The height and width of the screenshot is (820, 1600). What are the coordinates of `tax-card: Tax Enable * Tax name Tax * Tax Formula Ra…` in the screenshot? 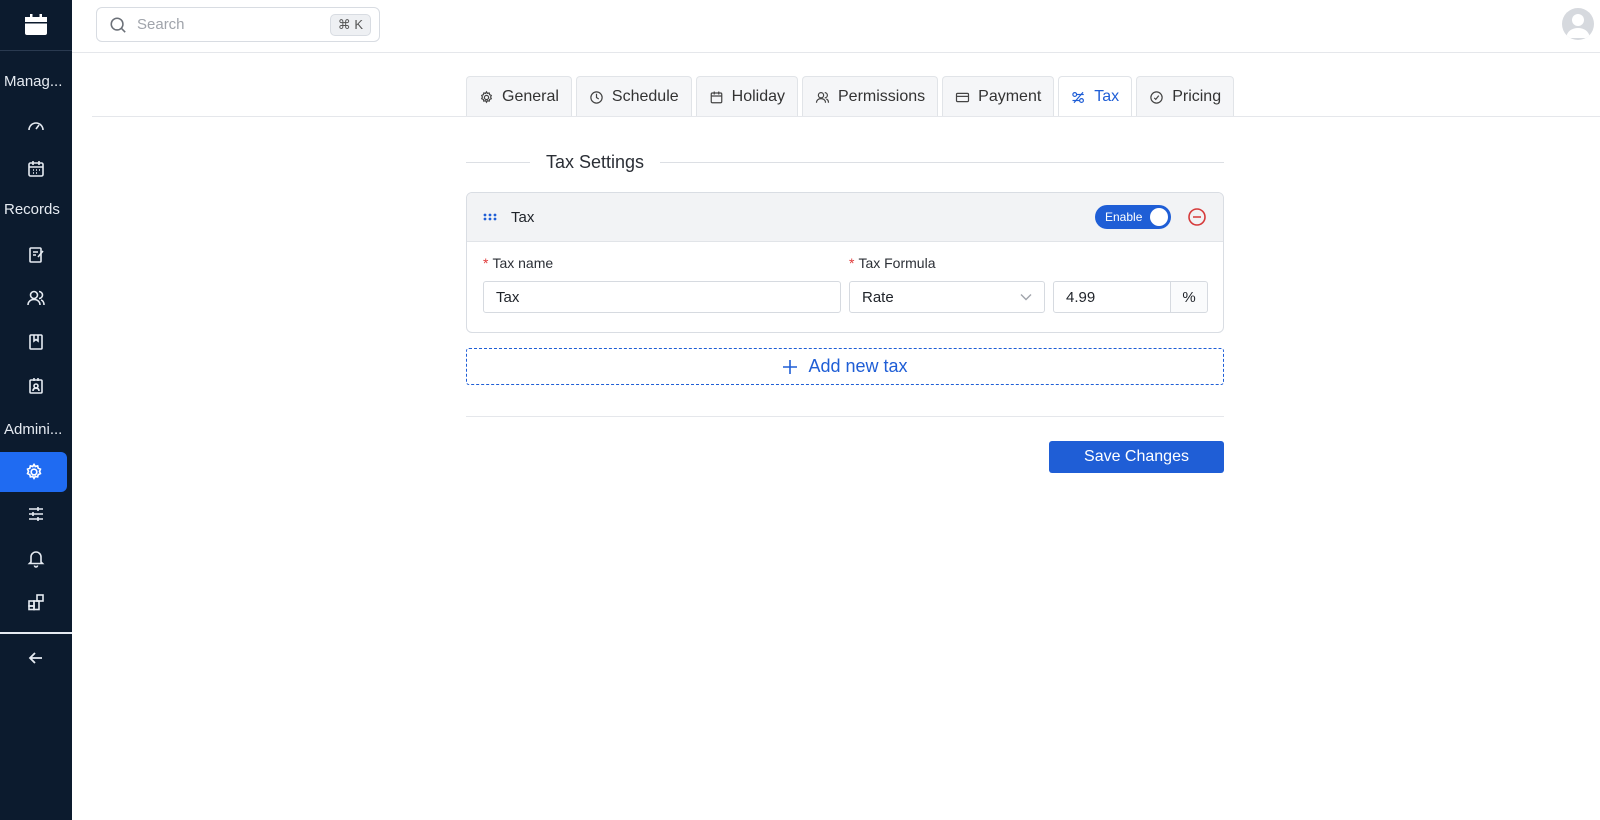 It's located at (845, 262).